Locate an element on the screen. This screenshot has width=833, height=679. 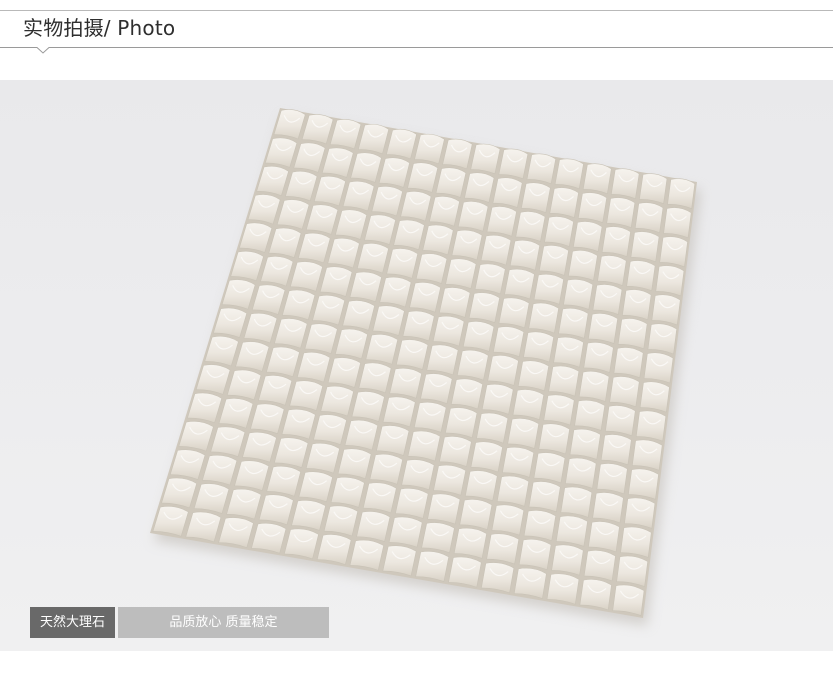
quality-label: 品质放心 质量稳定 is located at coordinates (223, 622).